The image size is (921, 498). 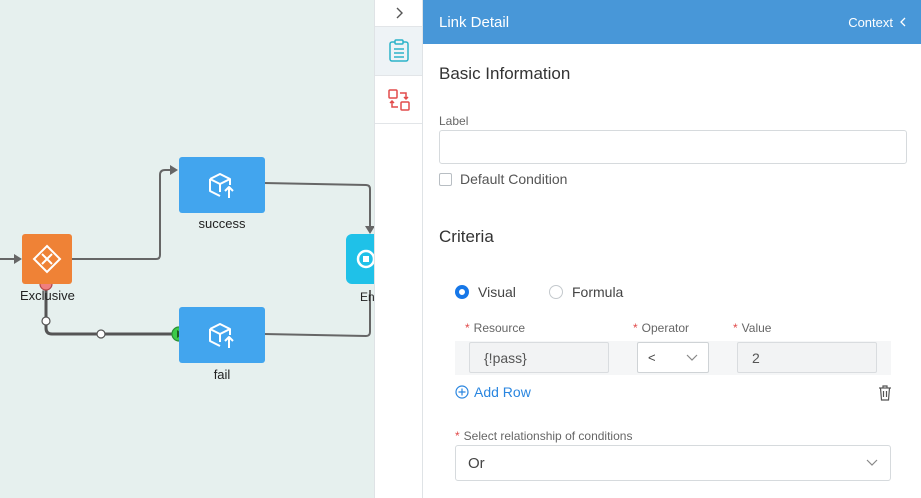 What do you see at coordinates (502, 392) in the screenshot?
I see `add-row-label: Add Row` at bounding box center [502, 392].